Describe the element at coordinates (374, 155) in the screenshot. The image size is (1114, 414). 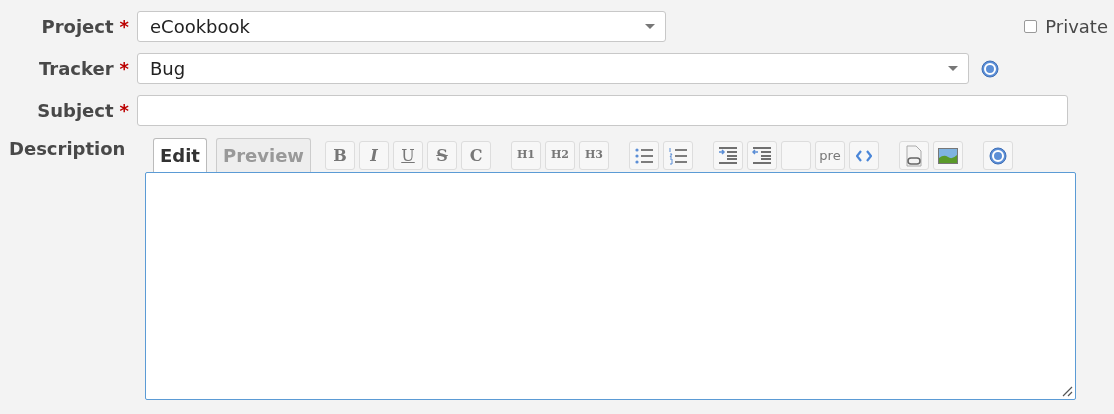
I see `toolbar-button: I` at that location.